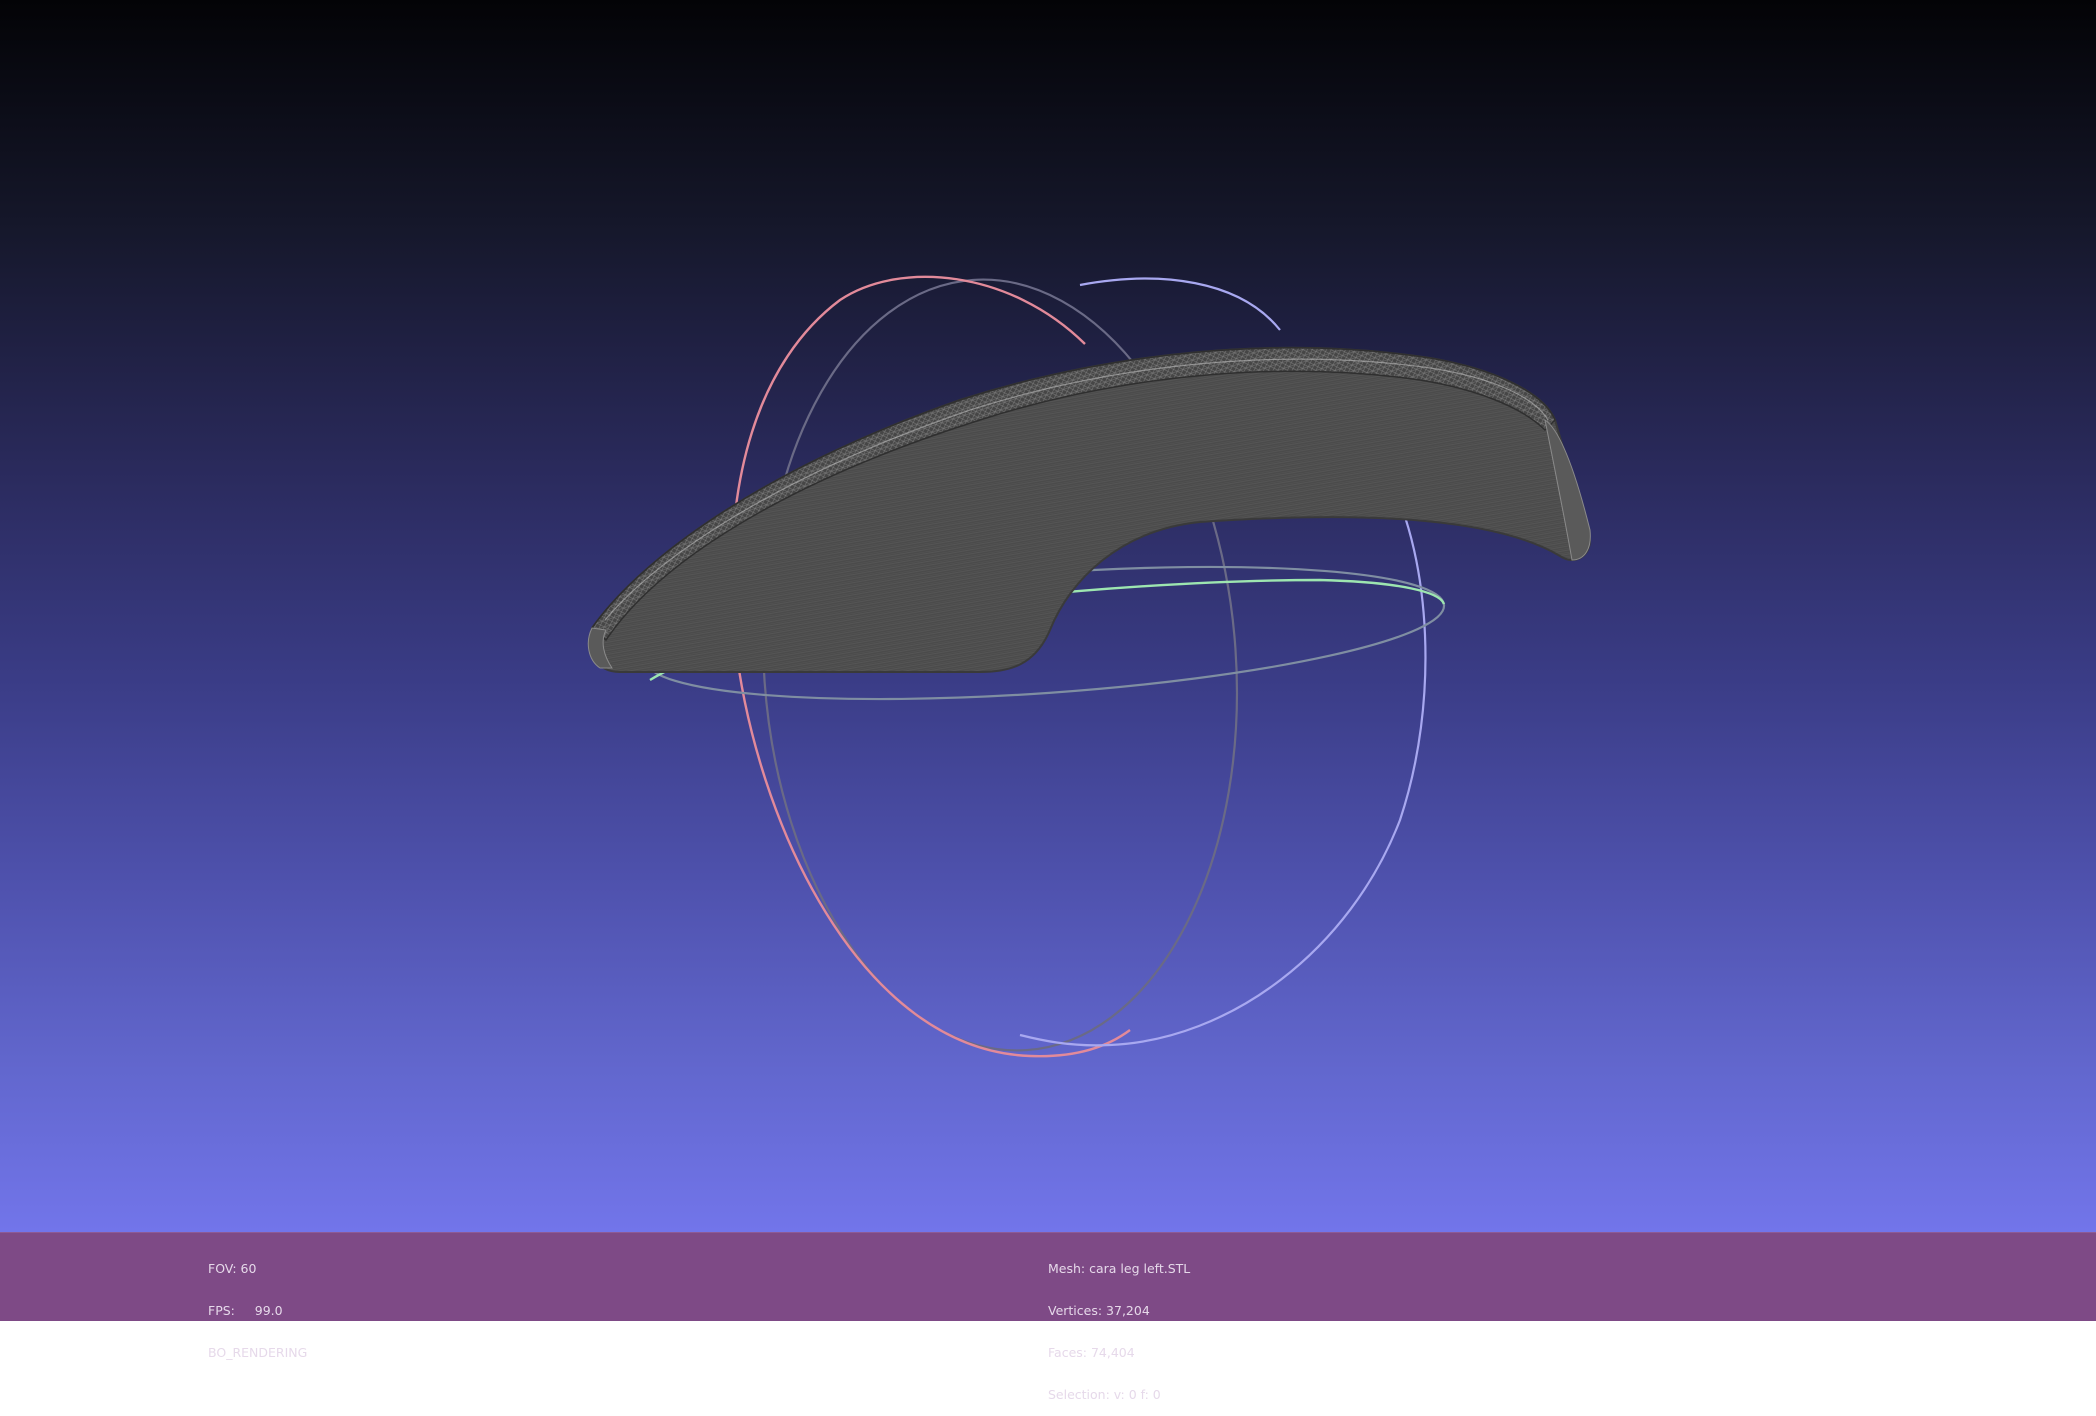 The height and width of the screenshot is (1416, 2096). What do you see at coordinates (1091, 1352) in the screenshot?
I see `faces-label: Faces: 74,404` at bounding box center [1091, 1352].